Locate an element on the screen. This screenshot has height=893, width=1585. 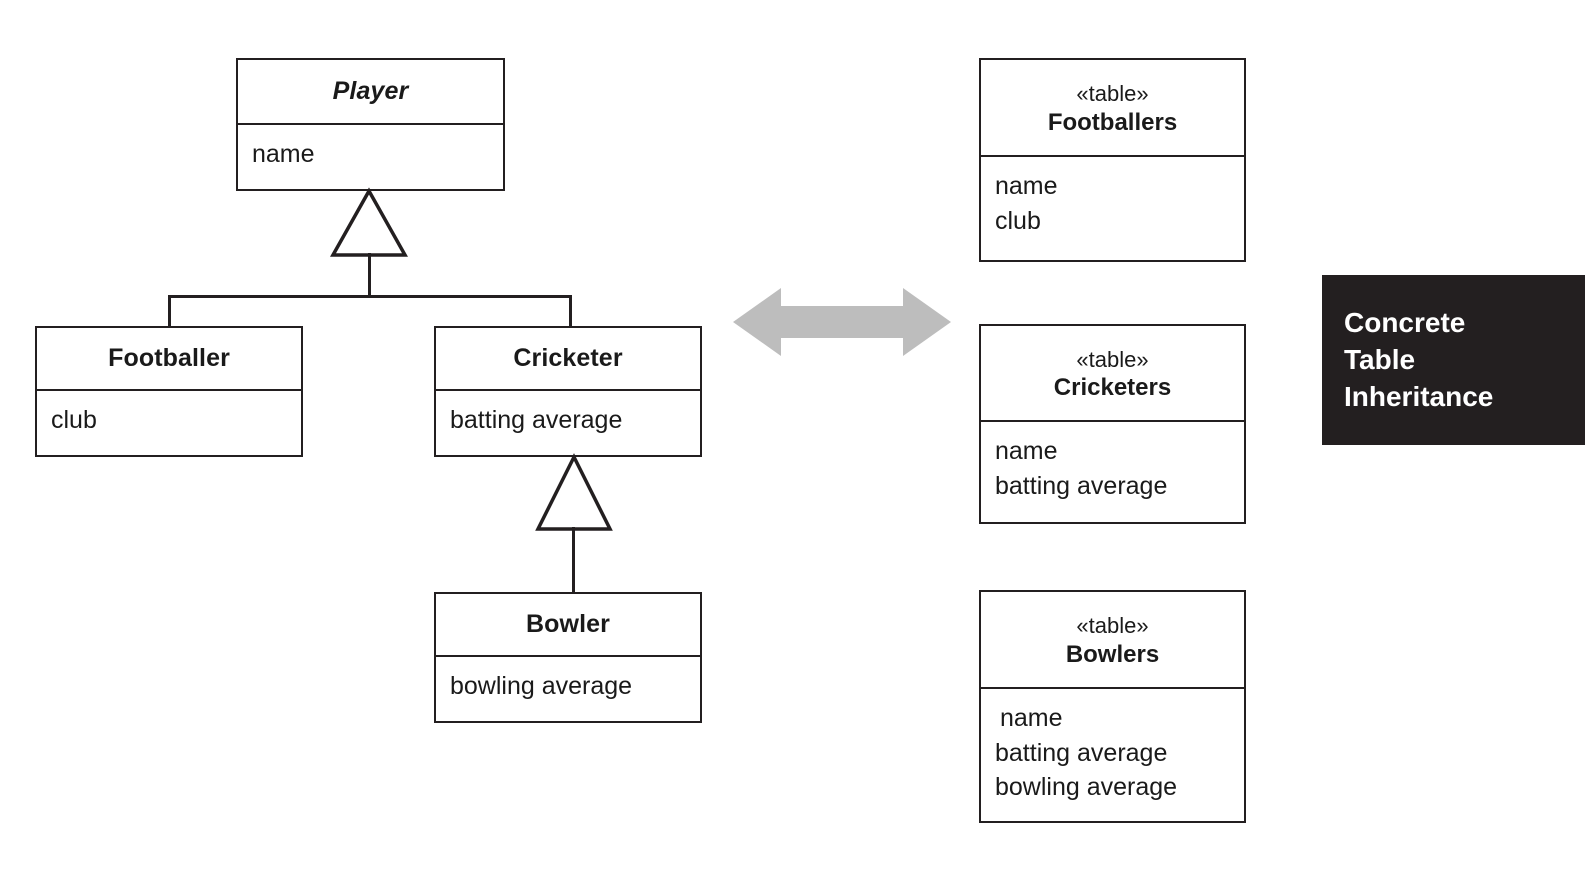
table-column: bowling average is located at coordinates (1086, 787).